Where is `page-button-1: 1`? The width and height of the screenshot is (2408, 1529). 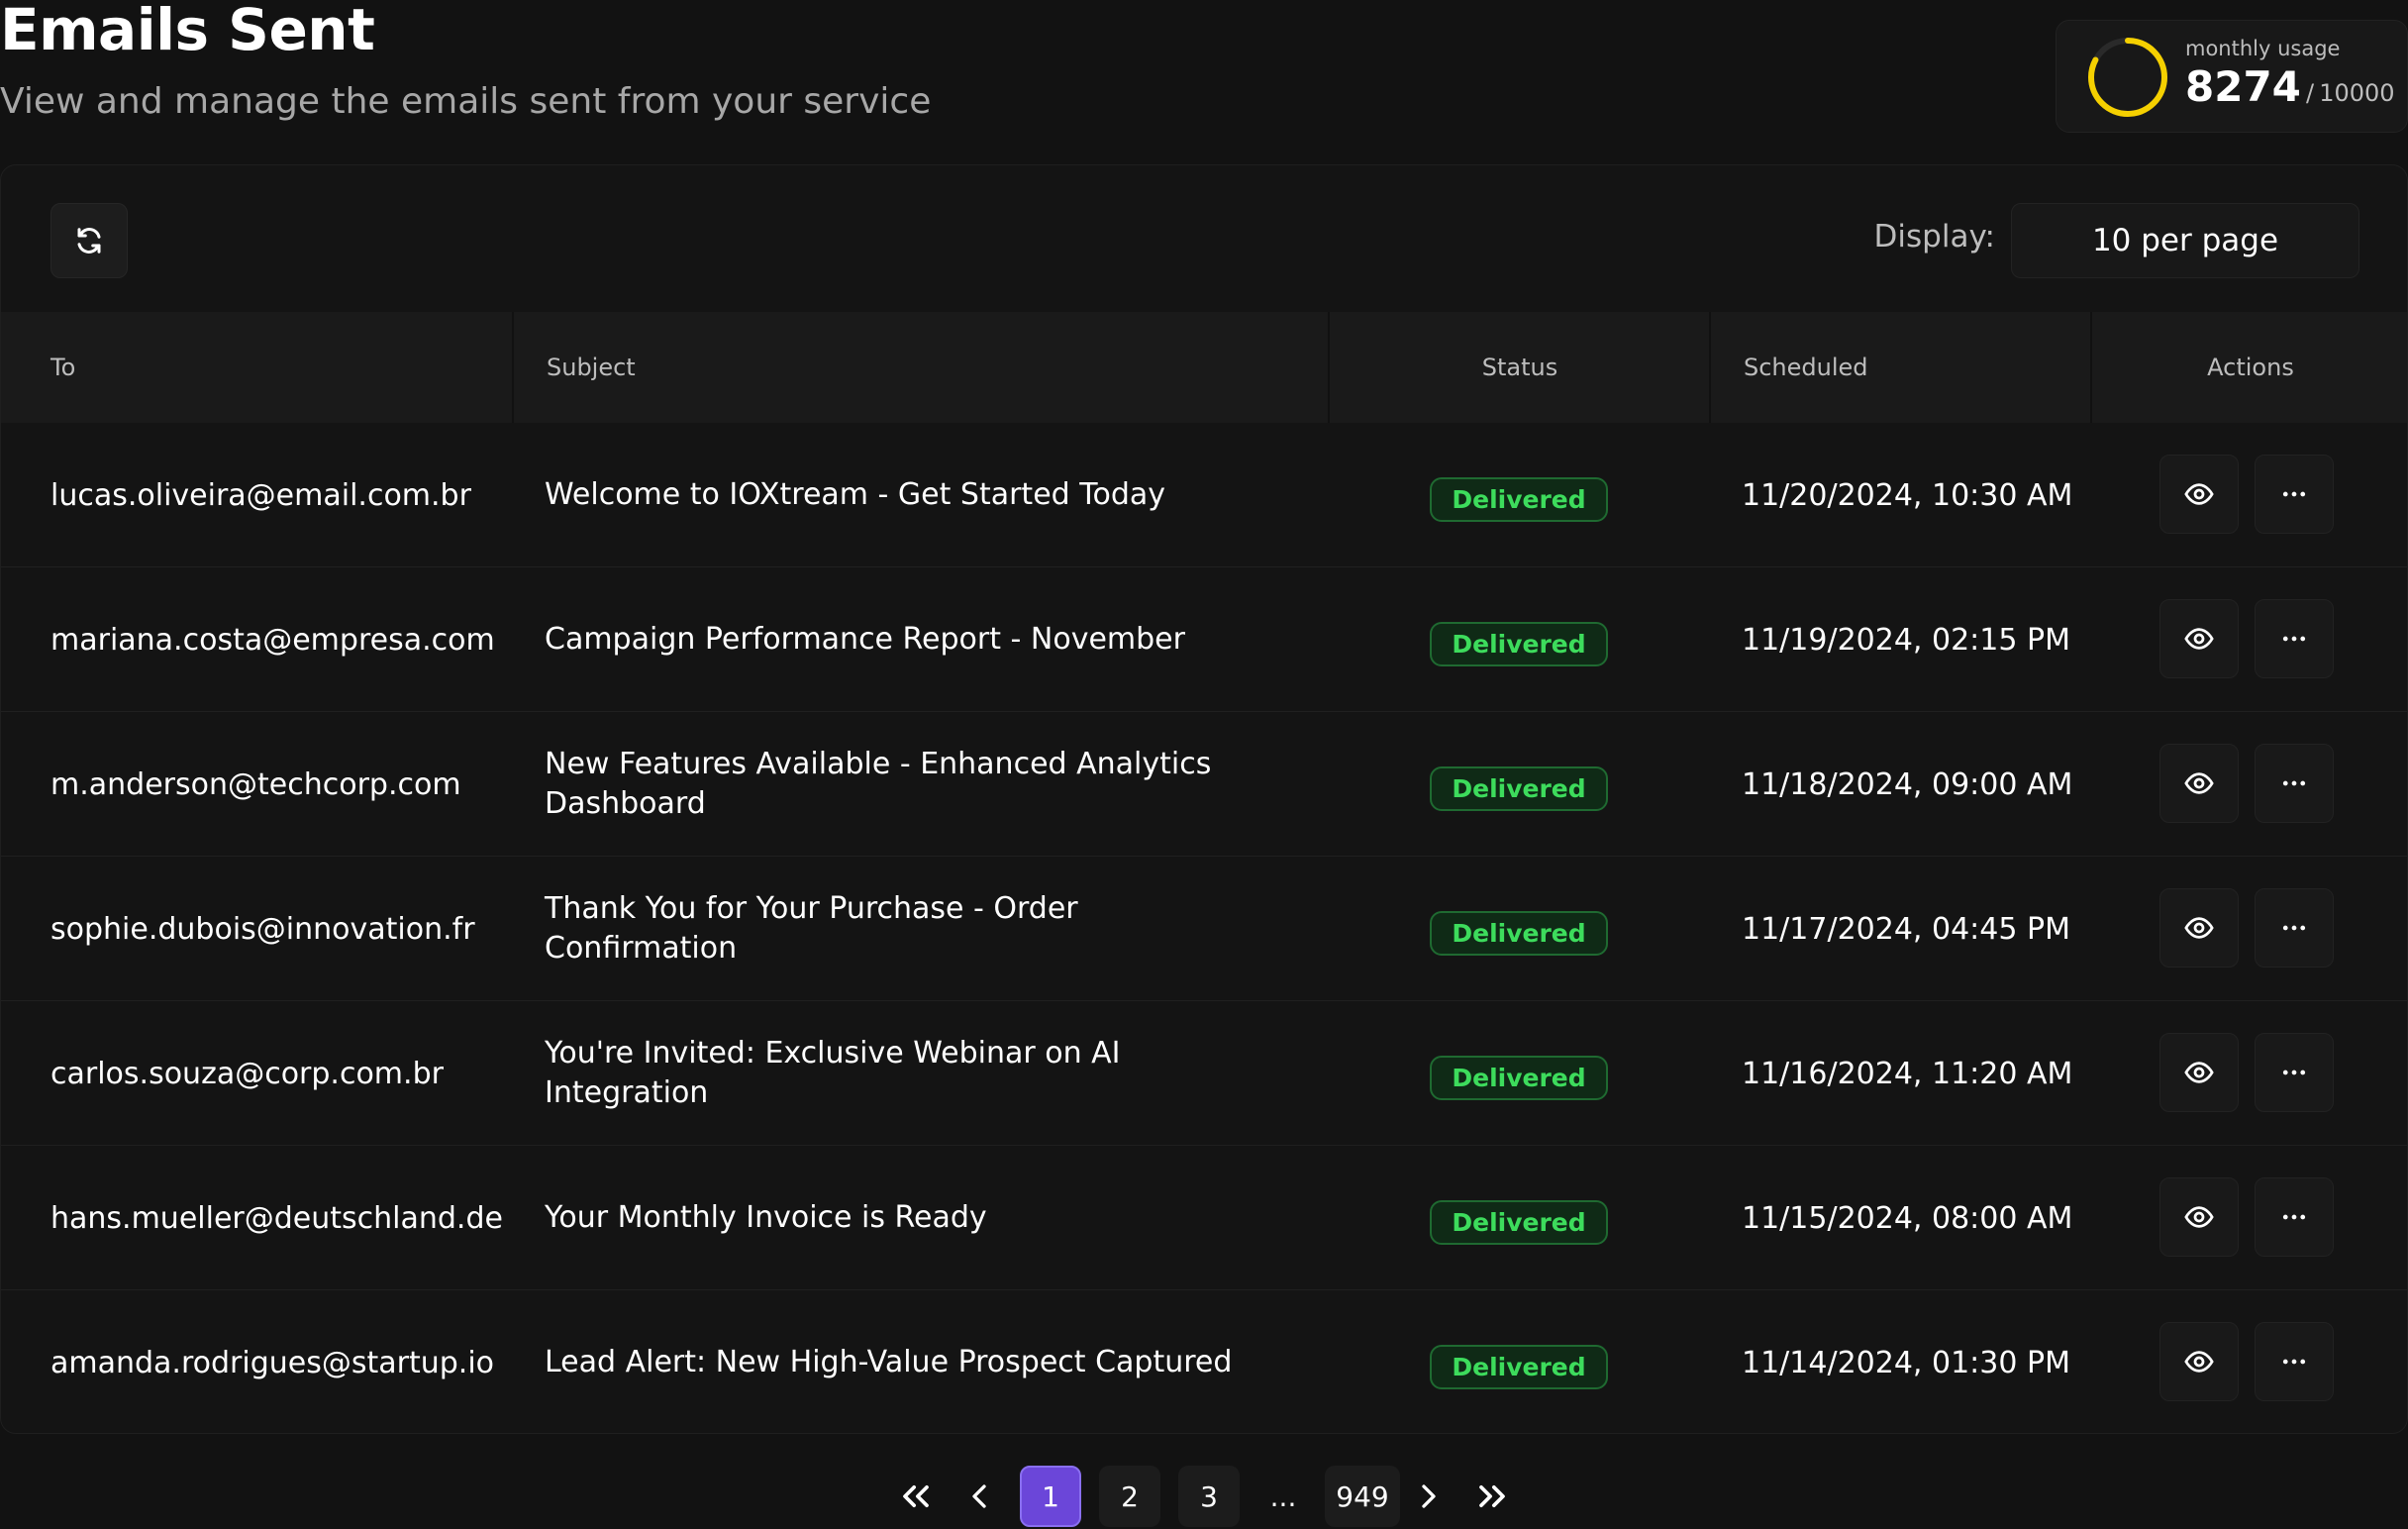 page-button-1: 1 is located at coordinates (1050, 1496).